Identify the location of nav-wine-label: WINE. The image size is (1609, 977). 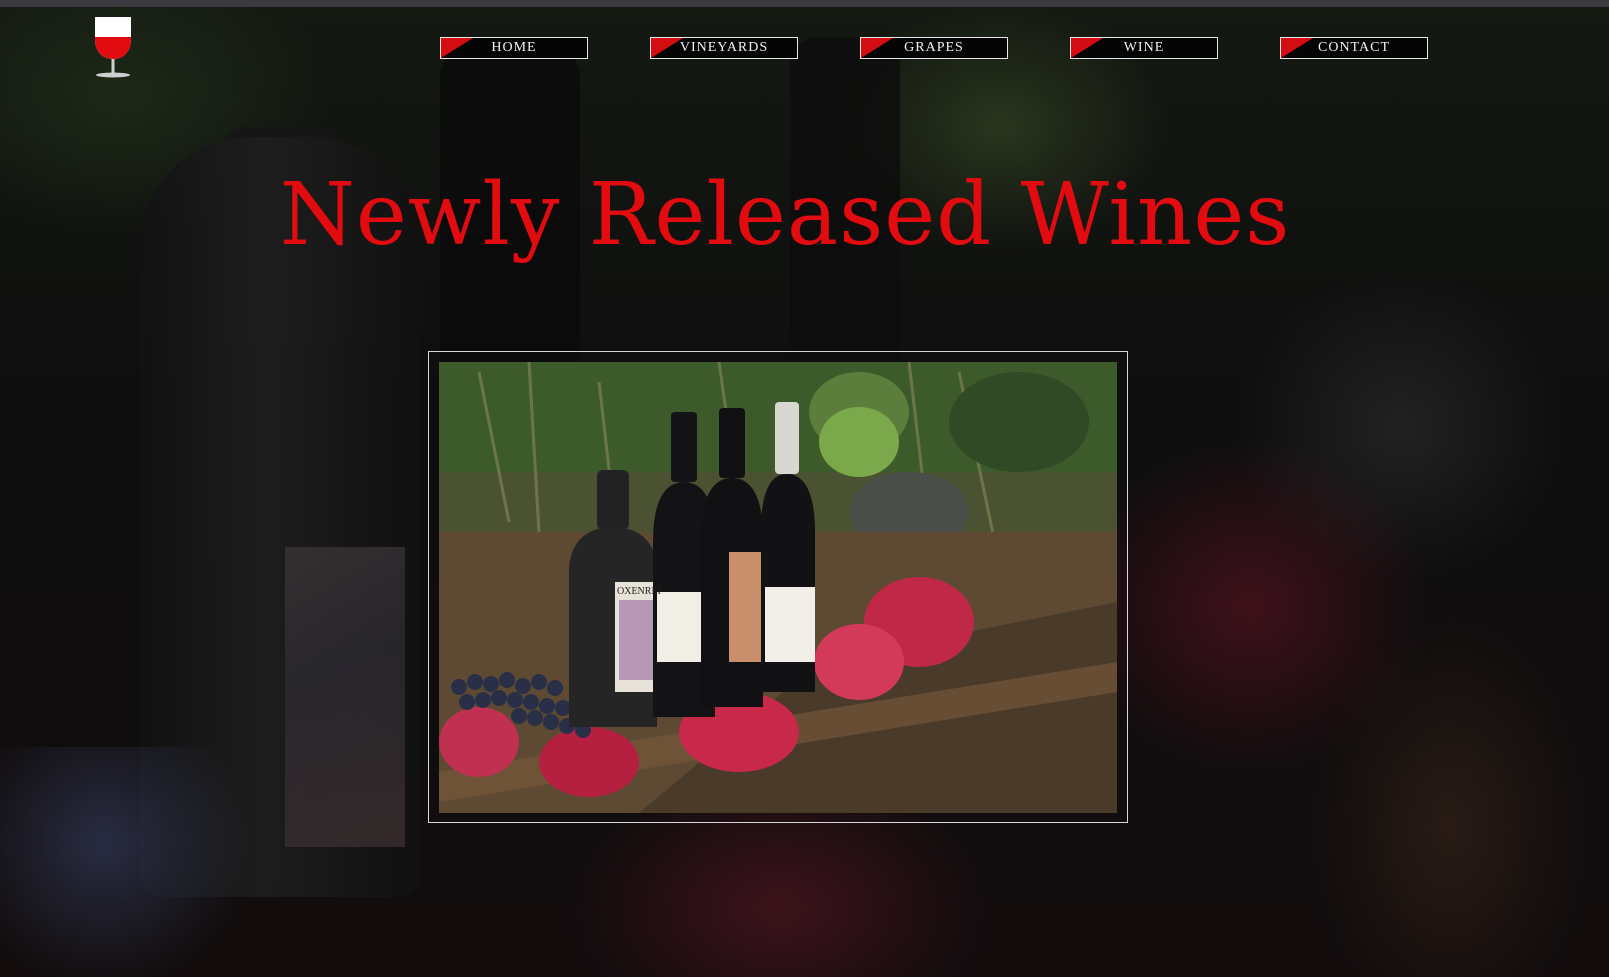
(1144, 47).